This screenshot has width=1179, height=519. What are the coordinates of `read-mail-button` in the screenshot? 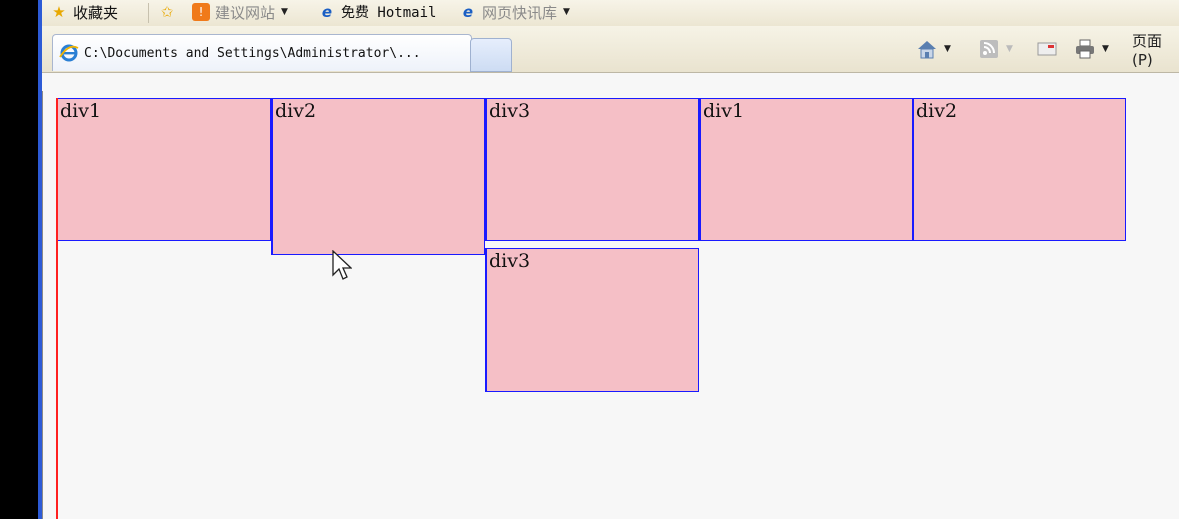 It's located at (1047, 49).